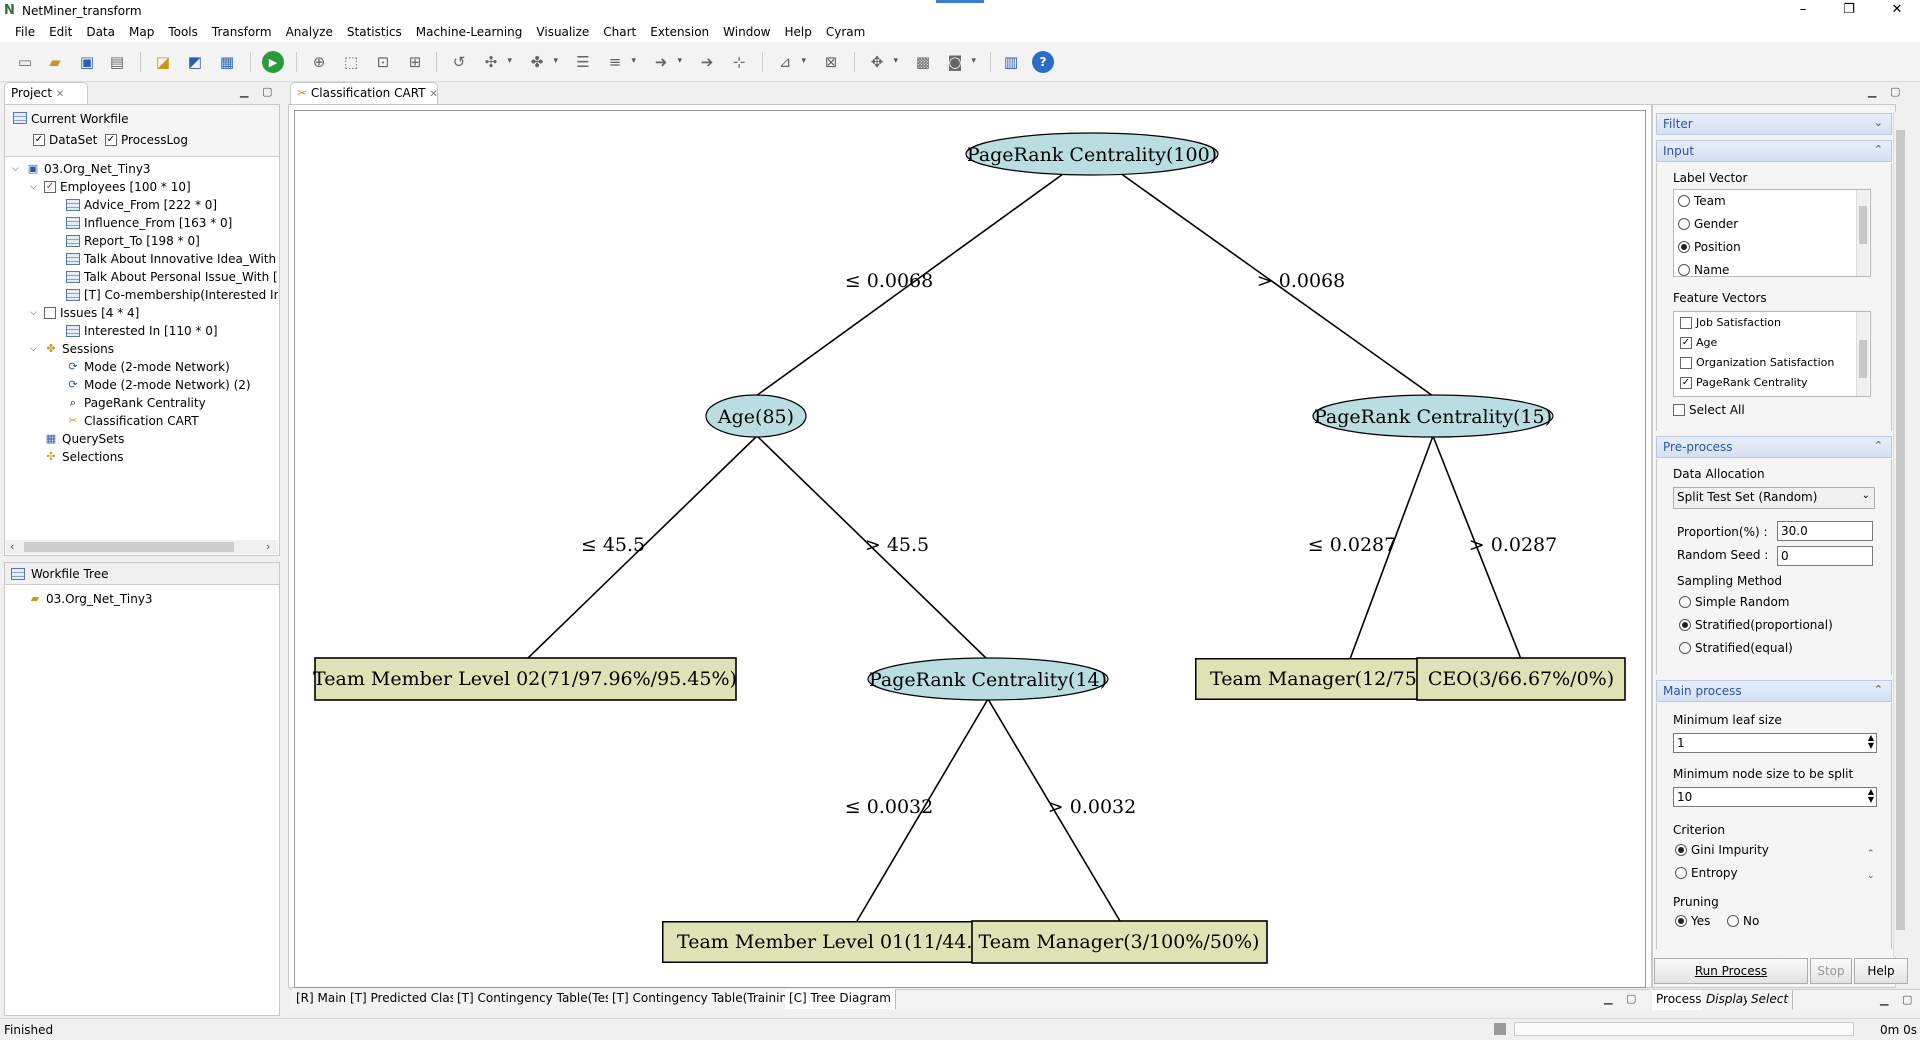 Image resolution: width=1920 pixels, height=1040 pixels. Describe the element at coordinates (407, 999) in the screenshot. I see `tab-predicted-class: [T] Predicted Class` at that location.